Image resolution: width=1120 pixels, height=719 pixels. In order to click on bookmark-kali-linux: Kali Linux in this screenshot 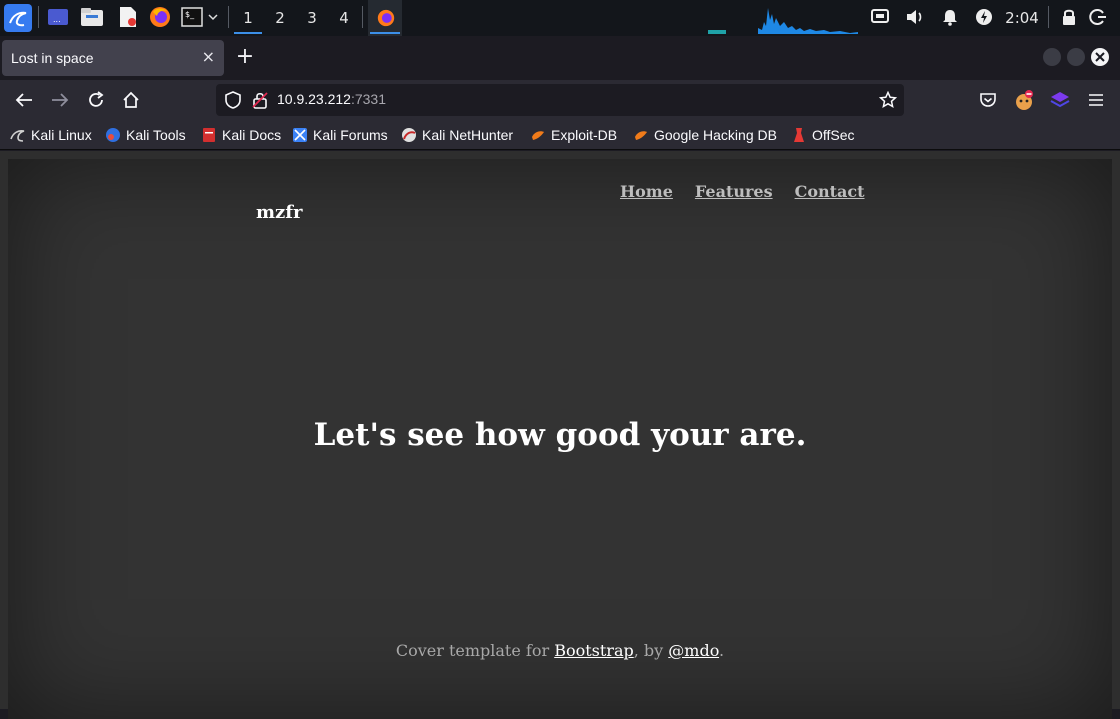, I will do `click(51, 135)`.